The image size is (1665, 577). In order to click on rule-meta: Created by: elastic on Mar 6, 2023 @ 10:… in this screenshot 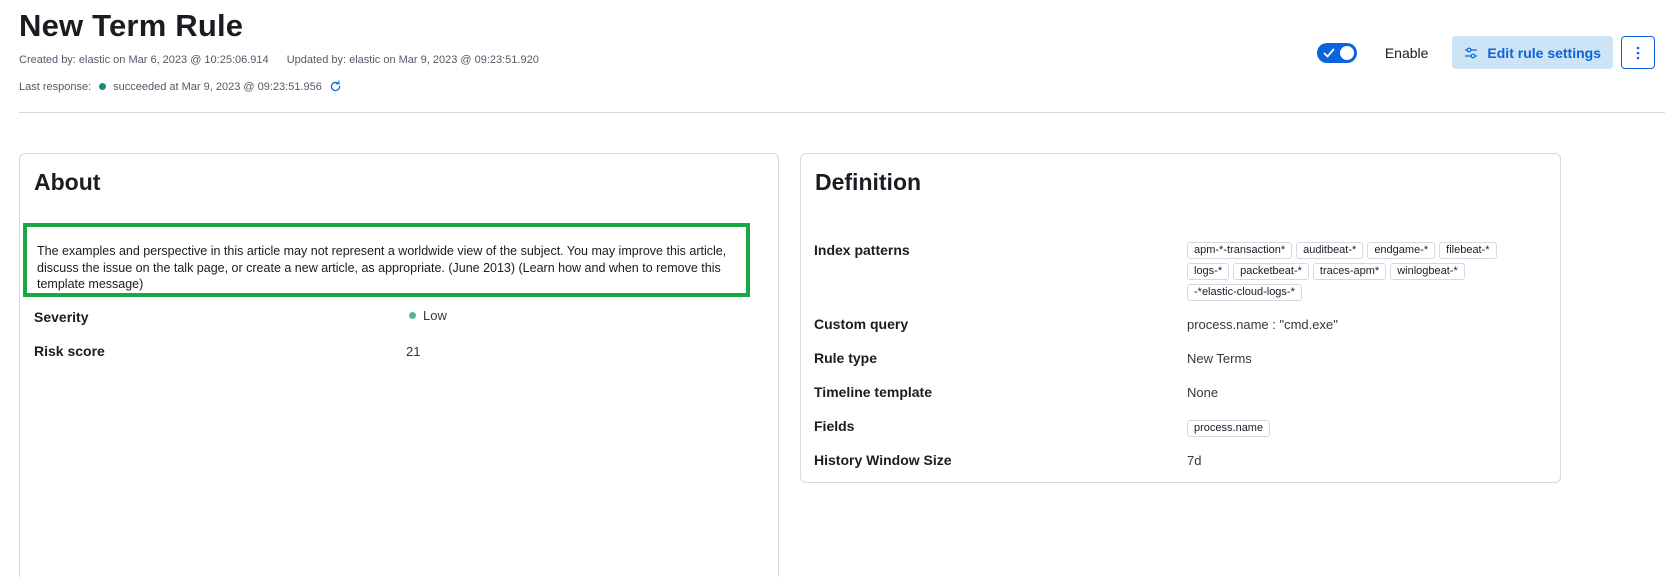, I will do `click(279, 60)`.